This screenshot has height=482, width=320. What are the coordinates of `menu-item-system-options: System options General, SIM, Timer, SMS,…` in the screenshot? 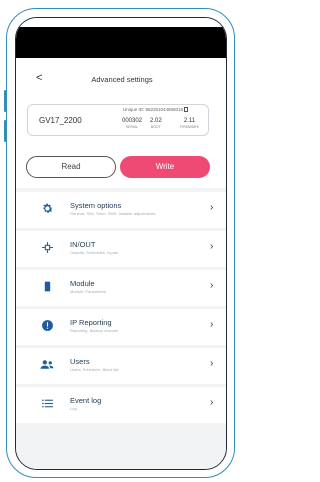 It's located at (121, 210).